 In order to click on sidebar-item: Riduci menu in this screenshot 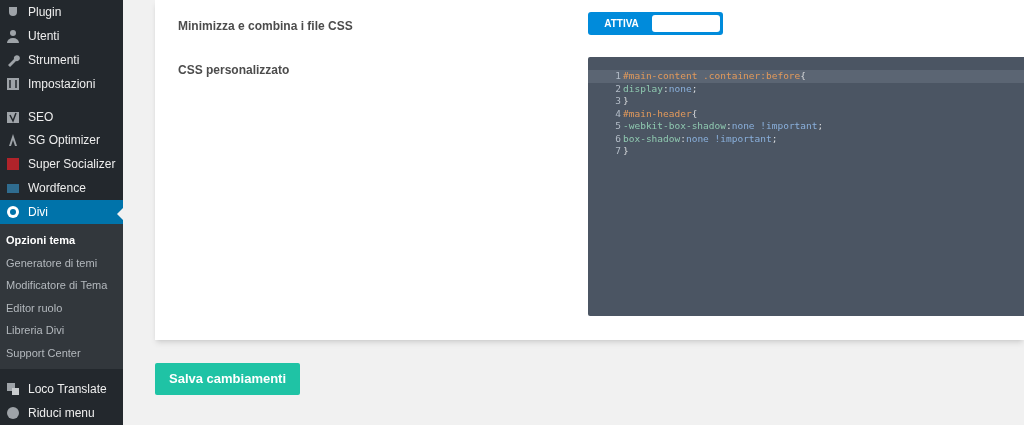, I will do `click(61, 413)`.